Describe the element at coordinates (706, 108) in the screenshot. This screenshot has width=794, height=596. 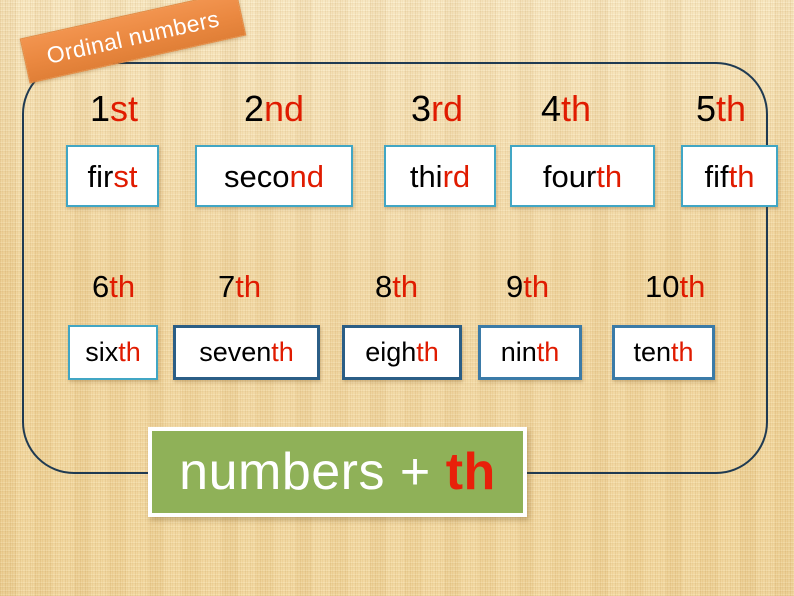
I see `numeral-base: 5` at that location.